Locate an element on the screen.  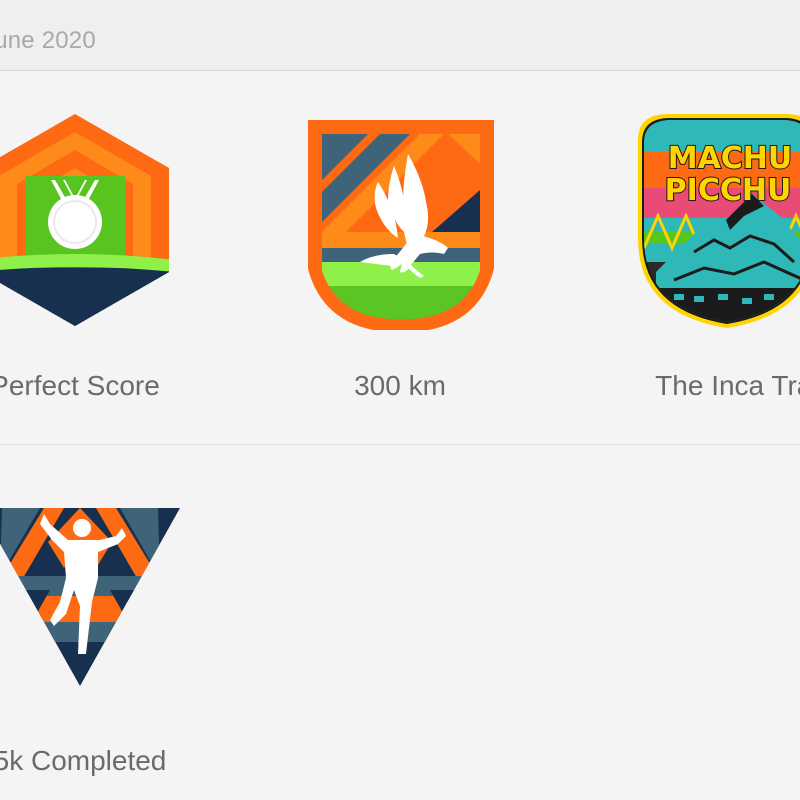
row-divider is located at coordinates (400, 444).